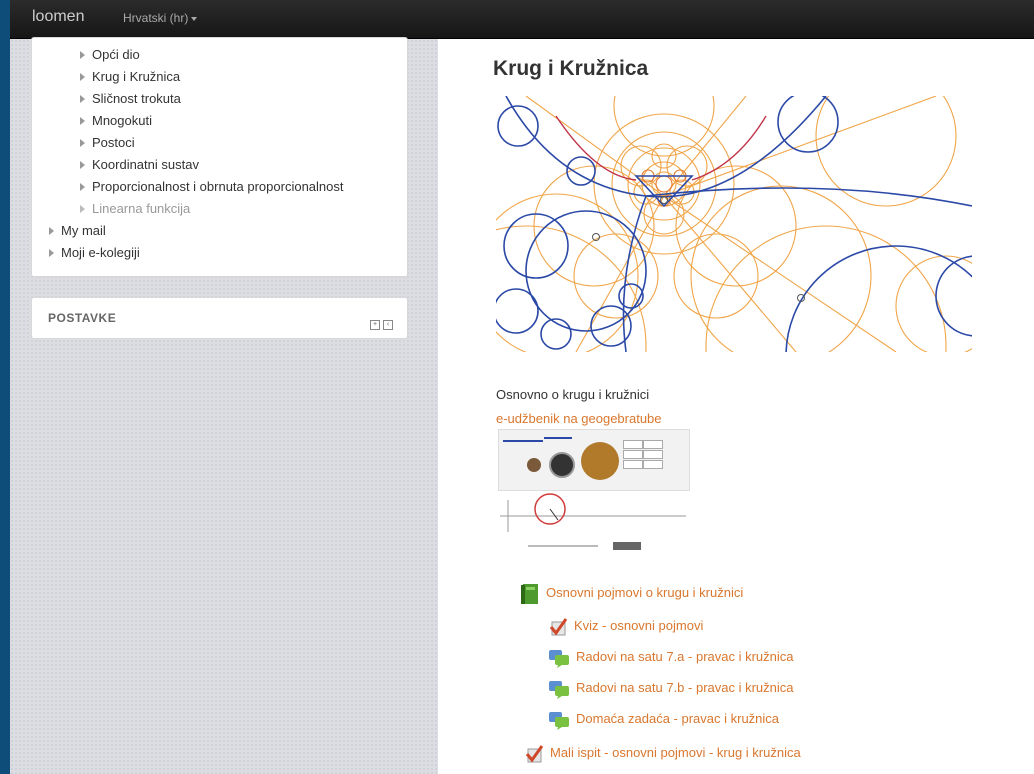  I want to click on nav-item-mnogokuti: Mnogokuti, so click(212, 121).